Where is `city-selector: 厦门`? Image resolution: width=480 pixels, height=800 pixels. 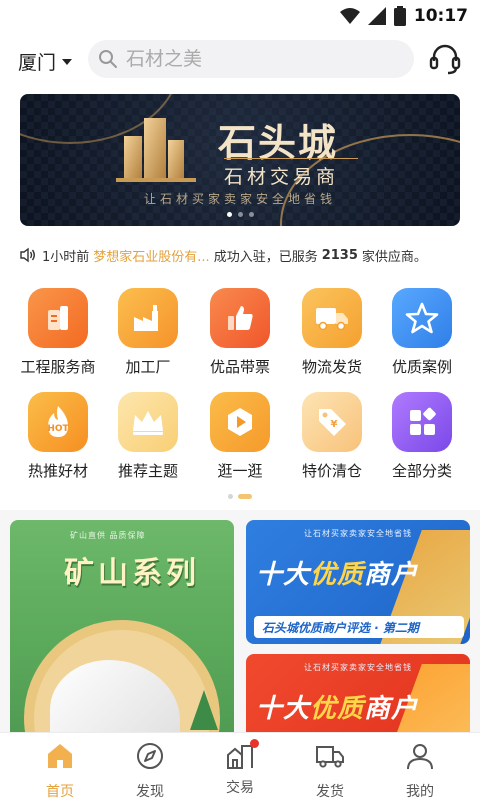
city-selector: 厦门 is located at coordinates (45, 61).